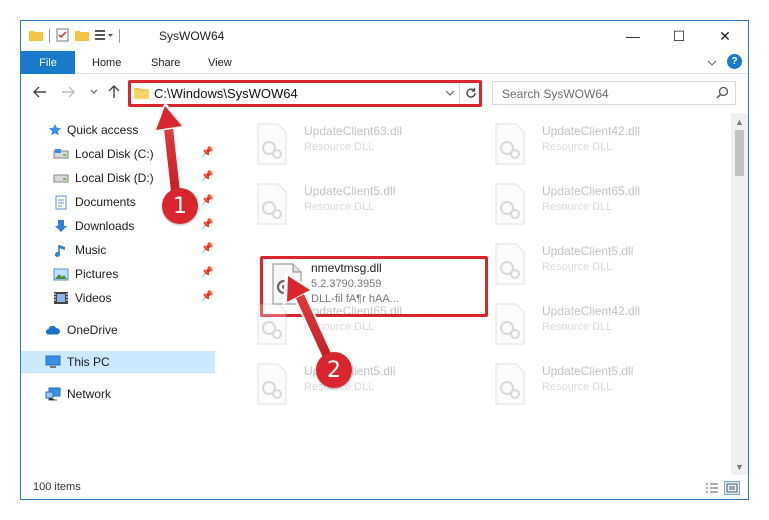 This screenshot has width=769, height=520. What do you see at coordinates (53, 362) in the screenshot?
I see `pc-icon` at bounding box center [53, 362].